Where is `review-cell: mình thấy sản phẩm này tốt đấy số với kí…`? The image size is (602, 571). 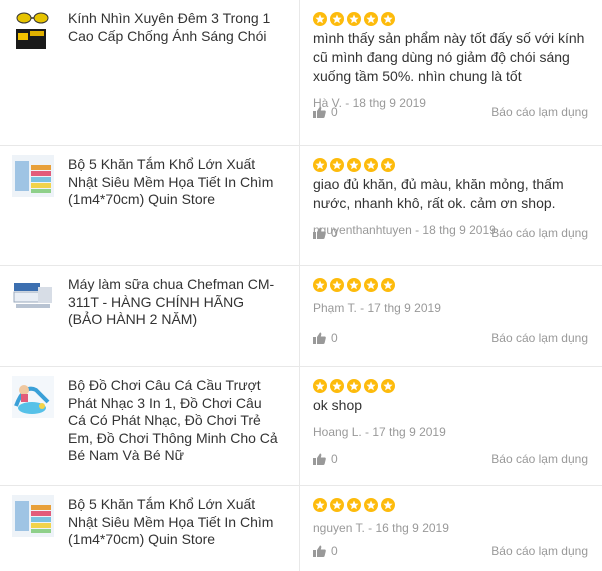 review-cell: mình thấy sản phẩm này tốt đấy số với kí… is located at coordinates (451, 72).